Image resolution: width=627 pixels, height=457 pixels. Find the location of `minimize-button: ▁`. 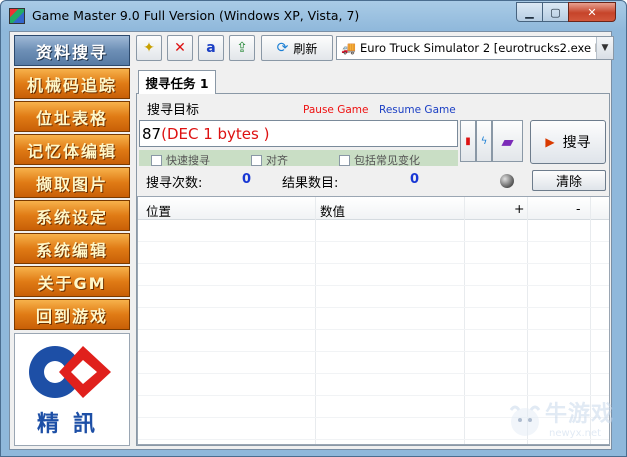

minimize-button: ▁ is located at coordinates (529, 12).